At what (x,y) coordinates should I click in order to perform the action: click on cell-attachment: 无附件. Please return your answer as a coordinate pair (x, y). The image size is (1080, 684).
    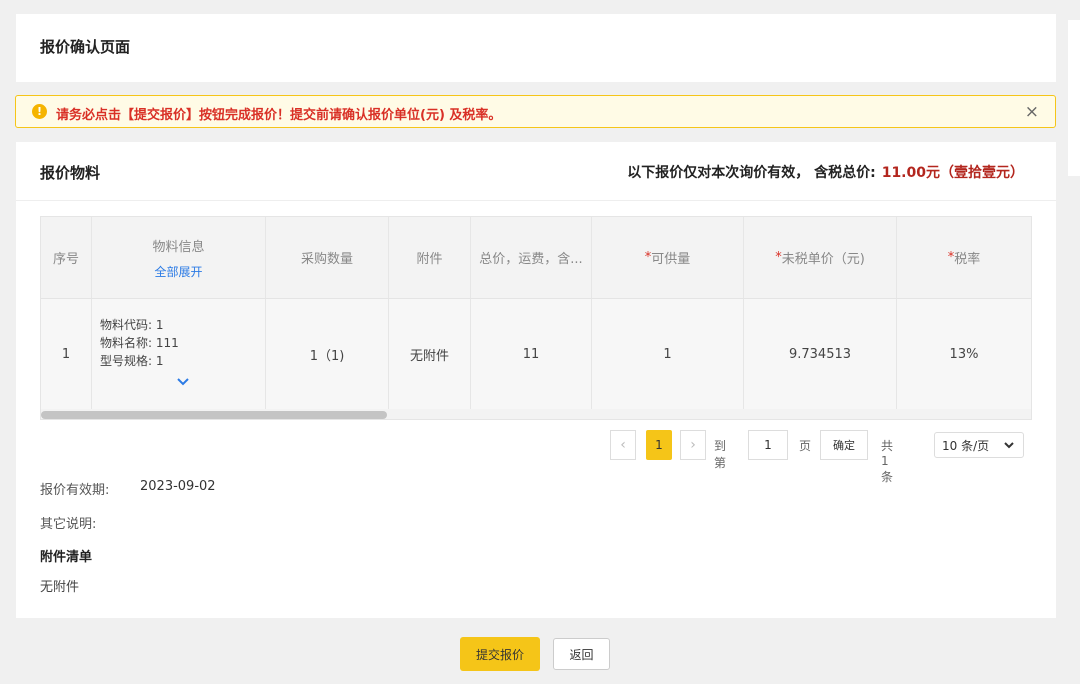
    Looking at the image, I should click on (430, 354).